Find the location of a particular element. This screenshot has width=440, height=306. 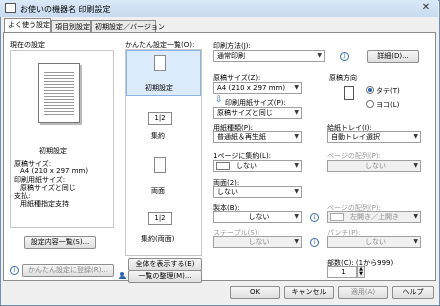

original-size-select: A4 (210 x 297 mm) ▼ is located at coordinates (257, 88).